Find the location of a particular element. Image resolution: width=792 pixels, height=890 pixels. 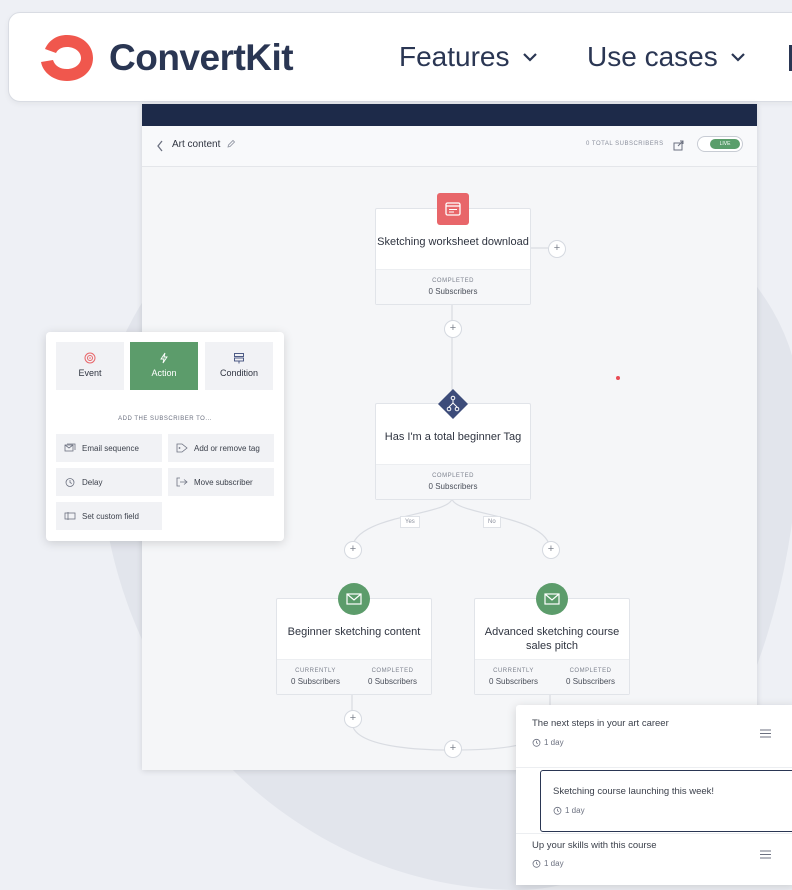

option-set-custom-field: Set custom field is located at coordinates (109, 516).